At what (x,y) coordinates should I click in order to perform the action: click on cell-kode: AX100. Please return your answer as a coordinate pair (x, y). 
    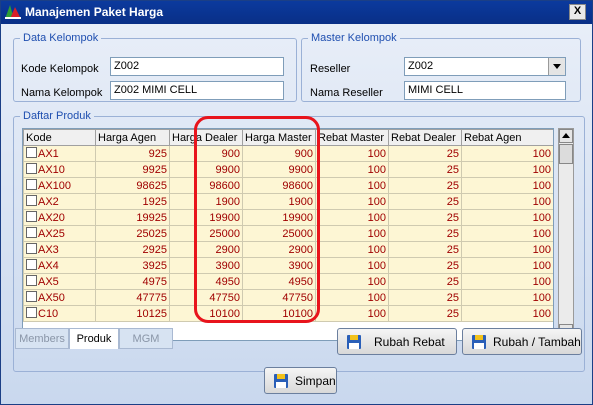
    Looking at the image, I should click on (59, 185).